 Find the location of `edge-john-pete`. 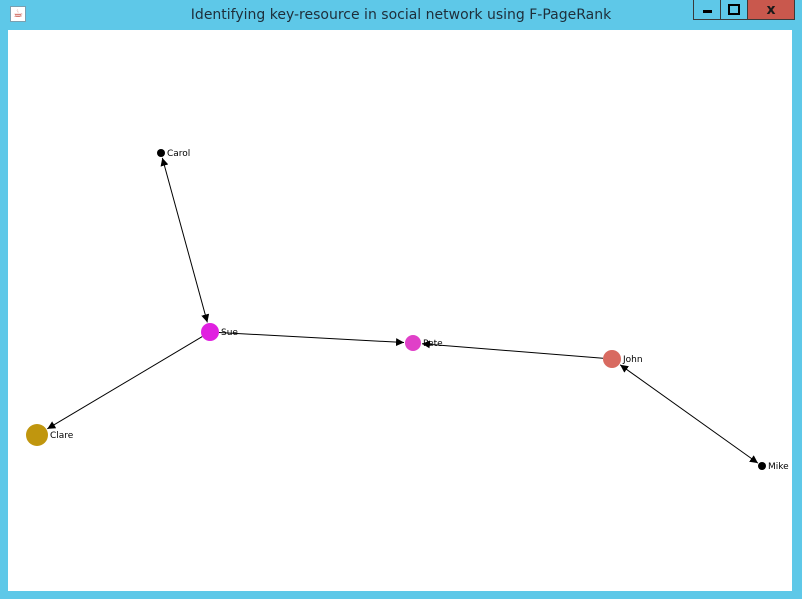

edge-john-pete is located at coordinates (512, 349).